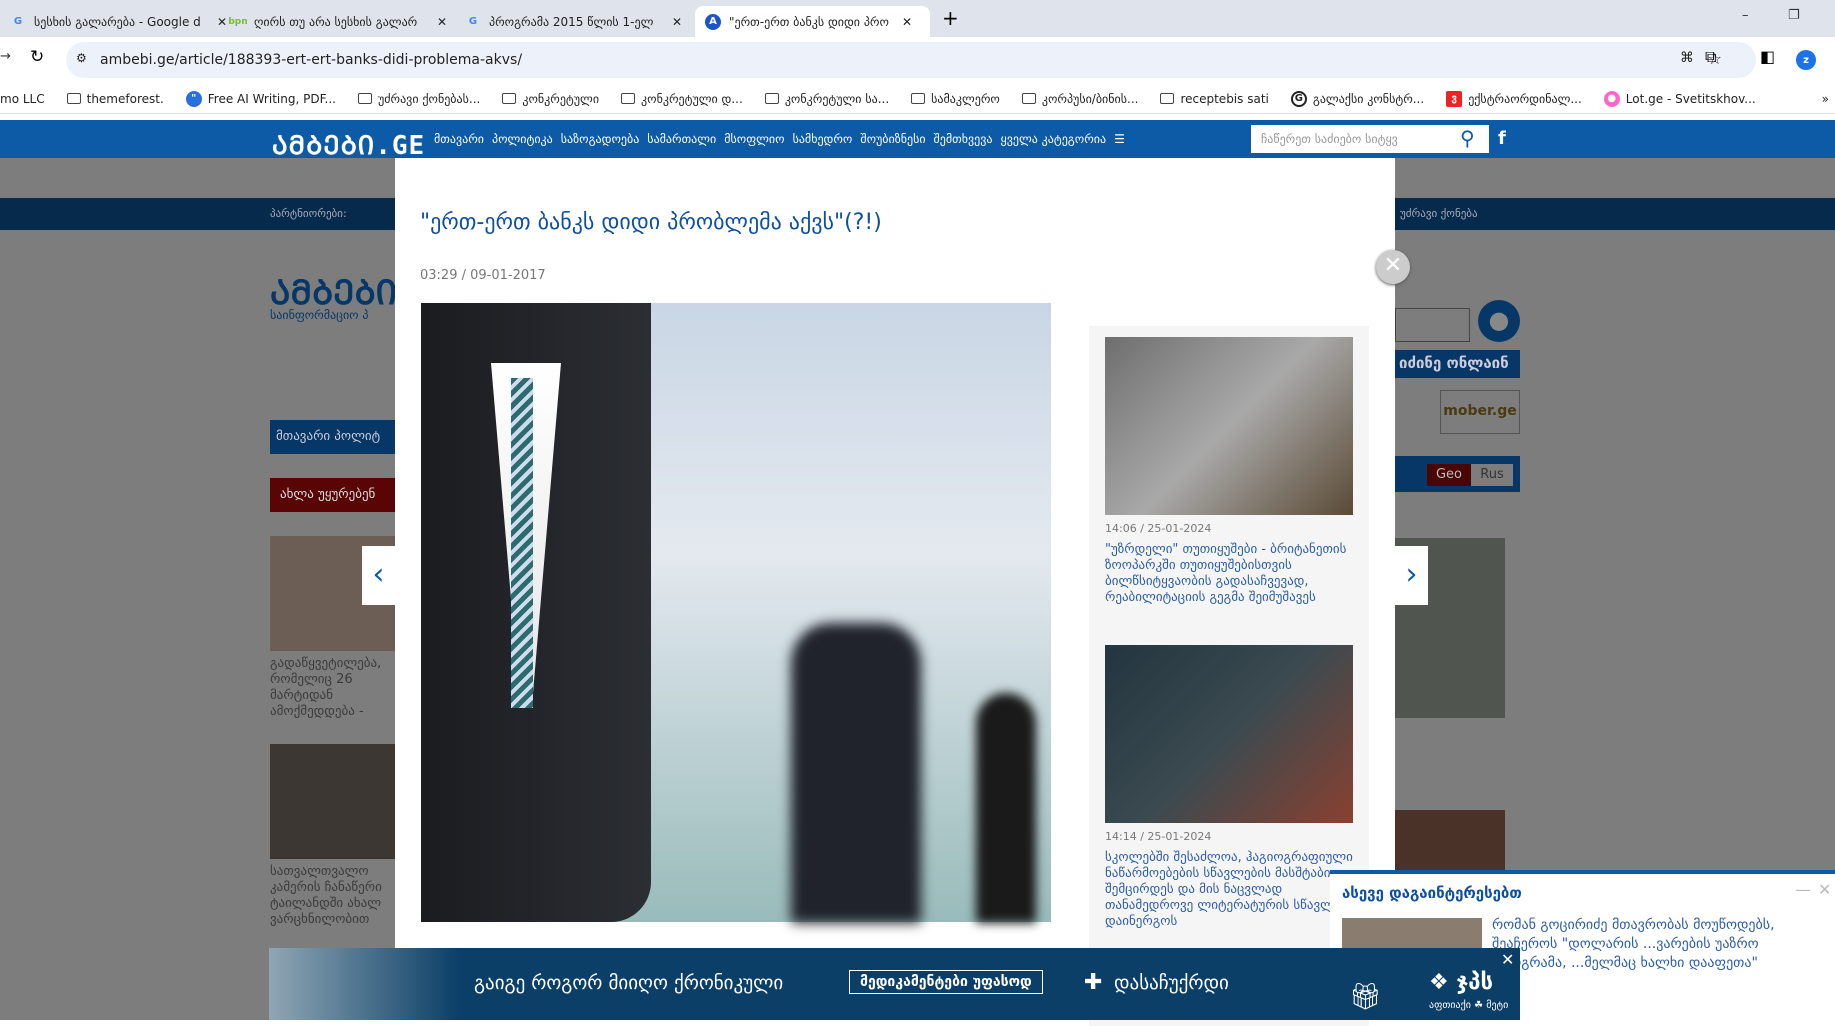  I want to click on user-icon: ●, so click(1499, 321).